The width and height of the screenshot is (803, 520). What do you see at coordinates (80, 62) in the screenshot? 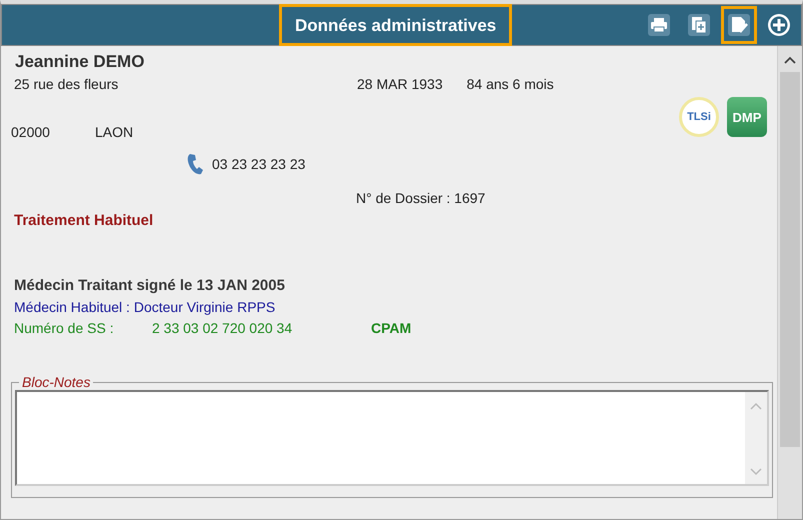
I see `patient-name: Jeannine DEMO` at bounding box center [80, 62].